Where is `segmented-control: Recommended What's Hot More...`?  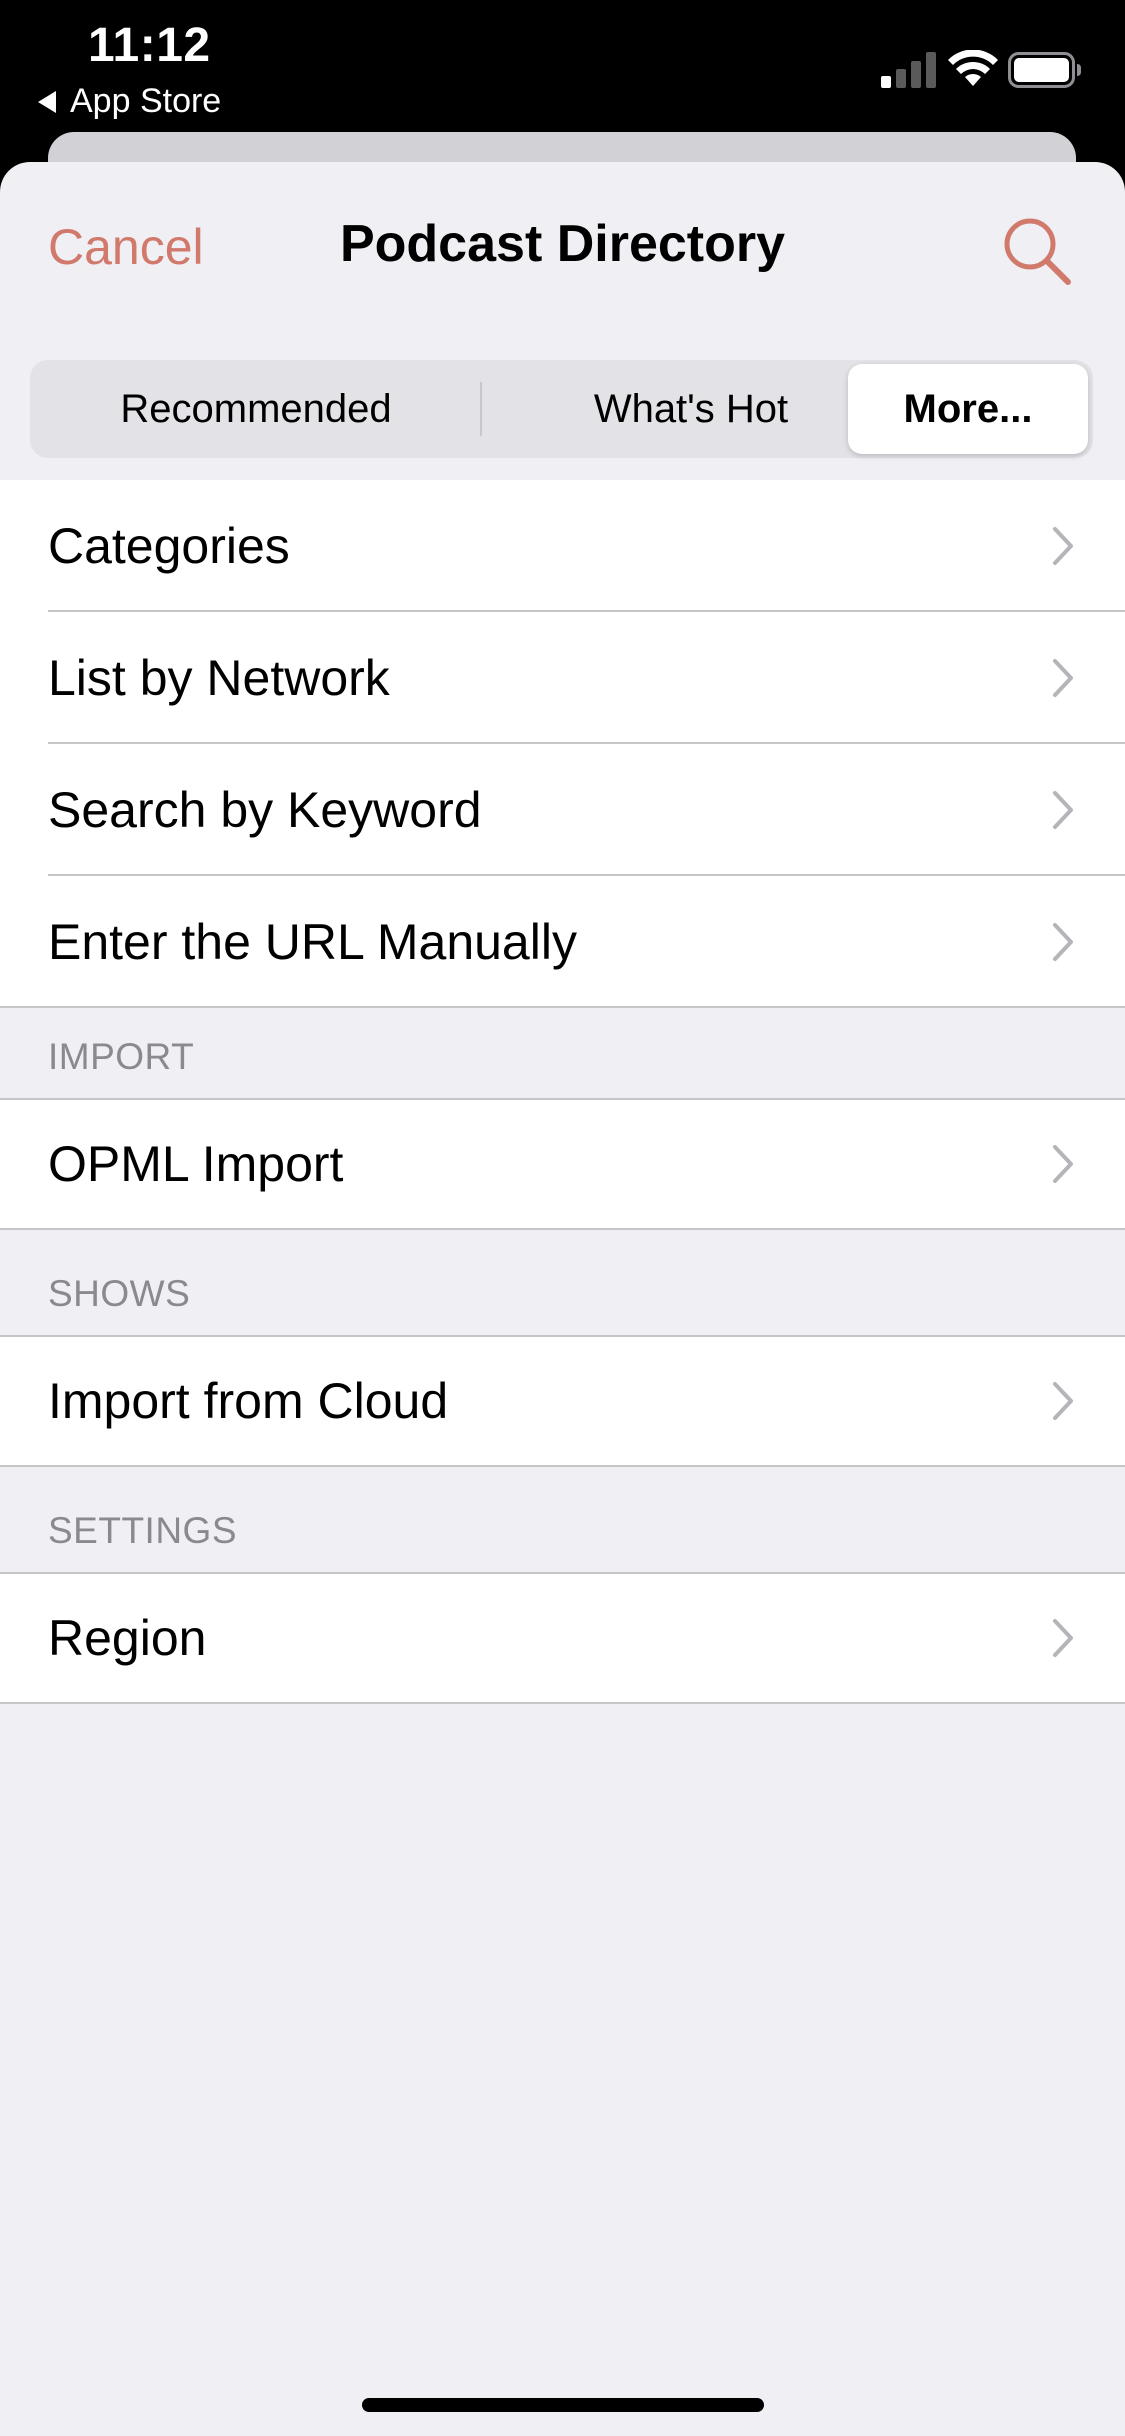
segmented-control: Recommended What's Hot More... is located at coordinates (561, 409).